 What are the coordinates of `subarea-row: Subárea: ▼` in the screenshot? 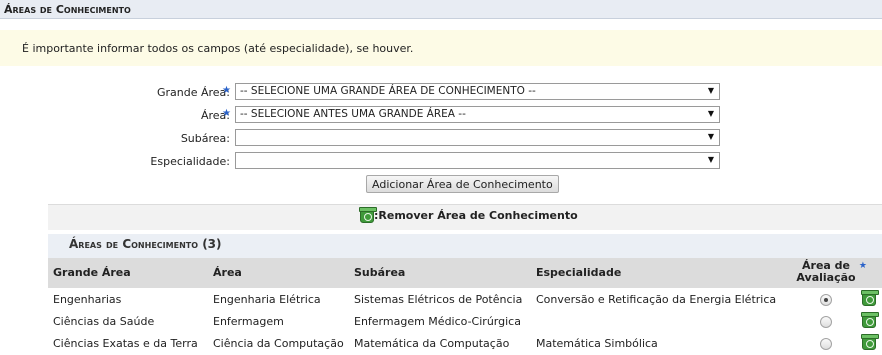 It's located at (441, 138).